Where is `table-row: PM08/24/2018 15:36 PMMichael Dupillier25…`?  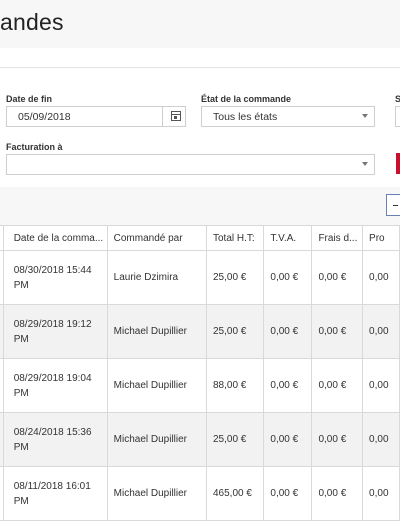
table-row: PM08/24/2018 15:36 PMMichael Dupillier25… is located at coordinates (200, 439).